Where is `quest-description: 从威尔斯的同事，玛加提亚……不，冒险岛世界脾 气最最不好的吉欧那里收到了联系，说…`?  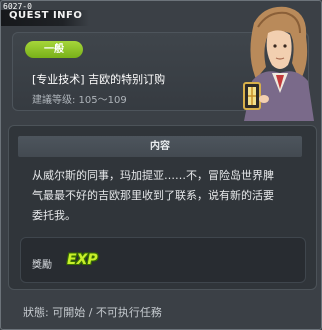 quest-description: 从威尔斯的同事，玛加提亚……不，冒险岛世界脾 气最最不好的吉欧那里收到了联系，说… is located at coordinates (162, 196).